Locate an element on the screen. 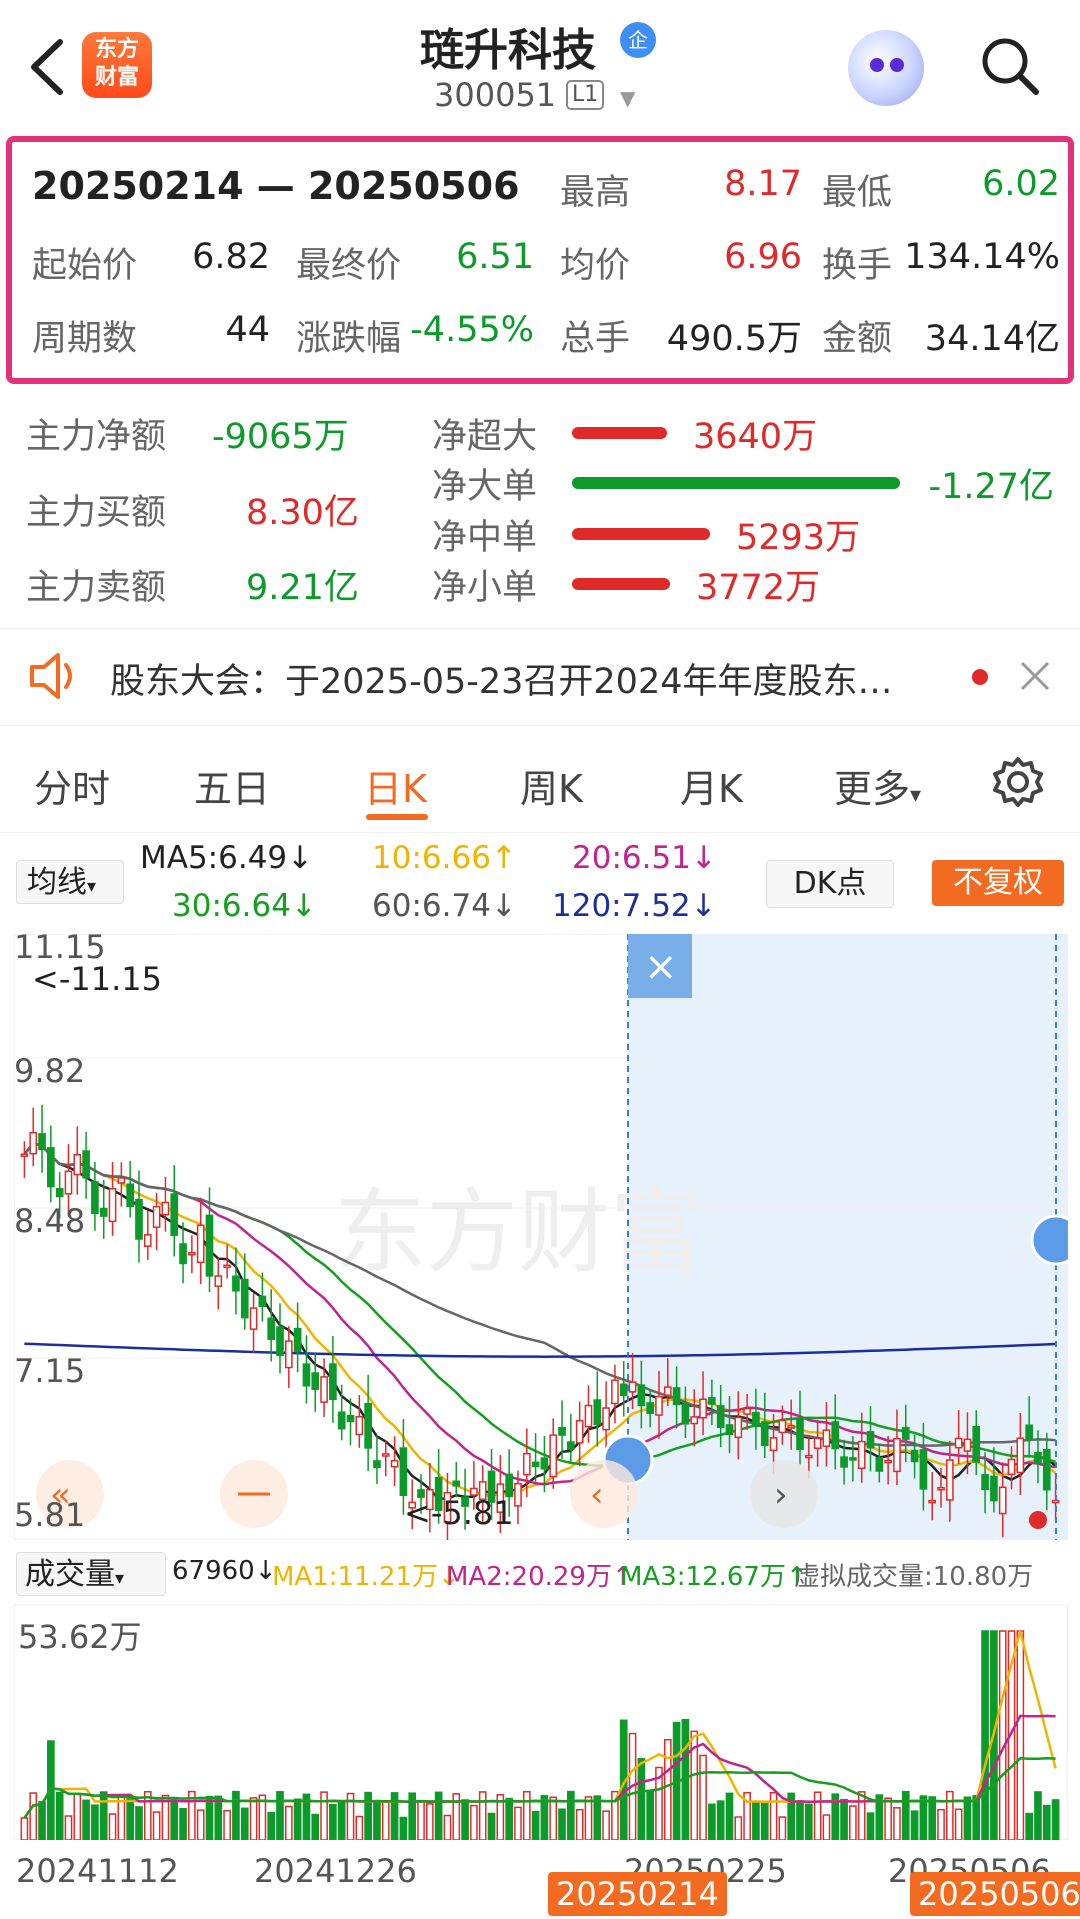 The image size is (1080, 1919). prev-button is located at coordinates (604, 1494).